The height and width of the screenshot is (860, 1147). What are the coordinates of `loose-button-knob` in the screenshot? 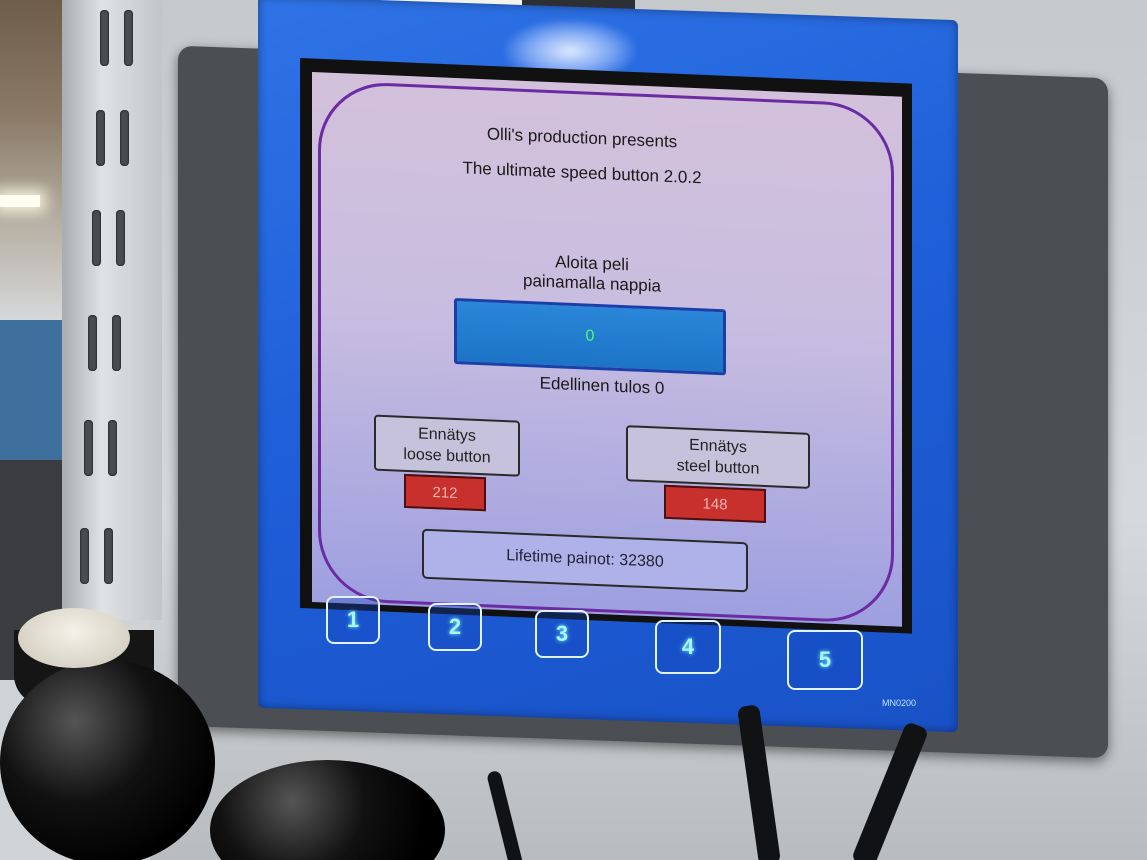 It's located at (107, 760).